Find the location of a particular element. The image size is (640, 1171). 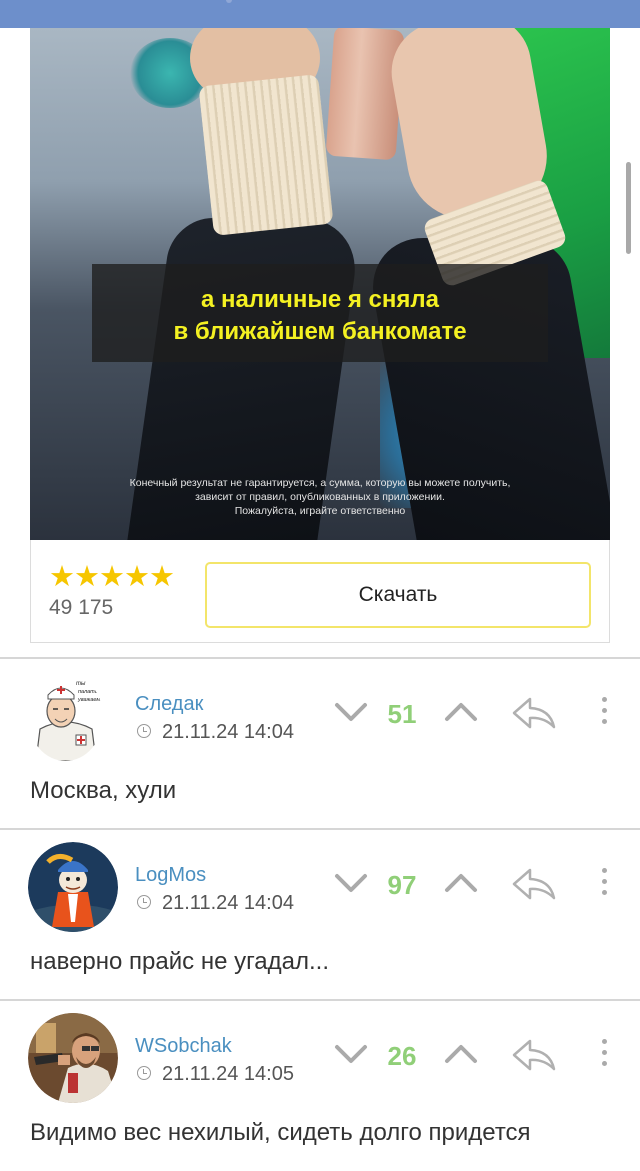

cartoon-character-avatar-icon is located at coordinates (73, 887).